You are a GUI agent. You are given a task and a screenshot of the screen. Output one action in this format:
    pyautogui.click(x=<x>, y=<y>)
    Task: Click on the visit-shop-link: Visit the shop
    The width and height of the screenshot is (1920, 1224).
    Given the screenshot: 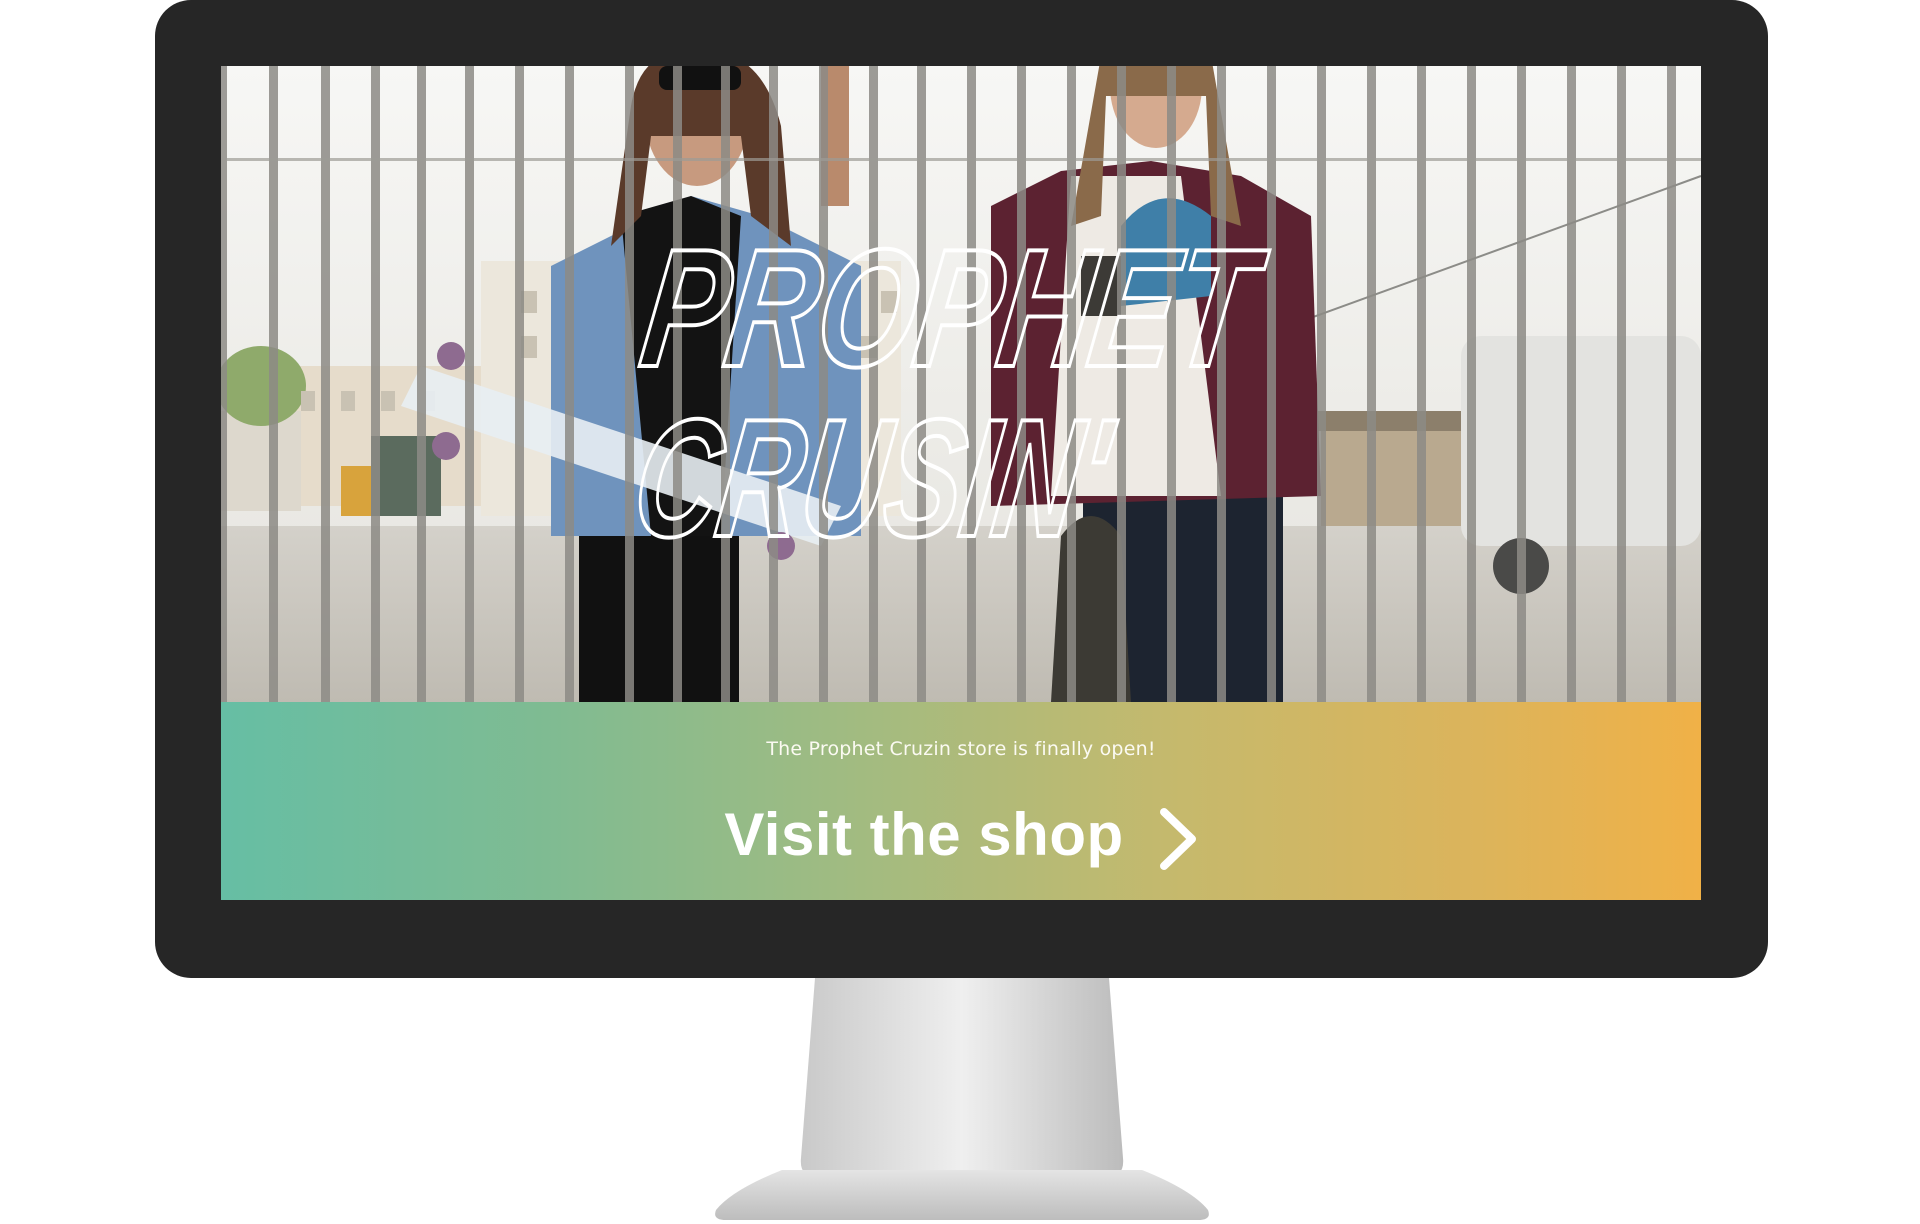 What is the action you would take?
    pyautogui.click(x=961, y=834)
    